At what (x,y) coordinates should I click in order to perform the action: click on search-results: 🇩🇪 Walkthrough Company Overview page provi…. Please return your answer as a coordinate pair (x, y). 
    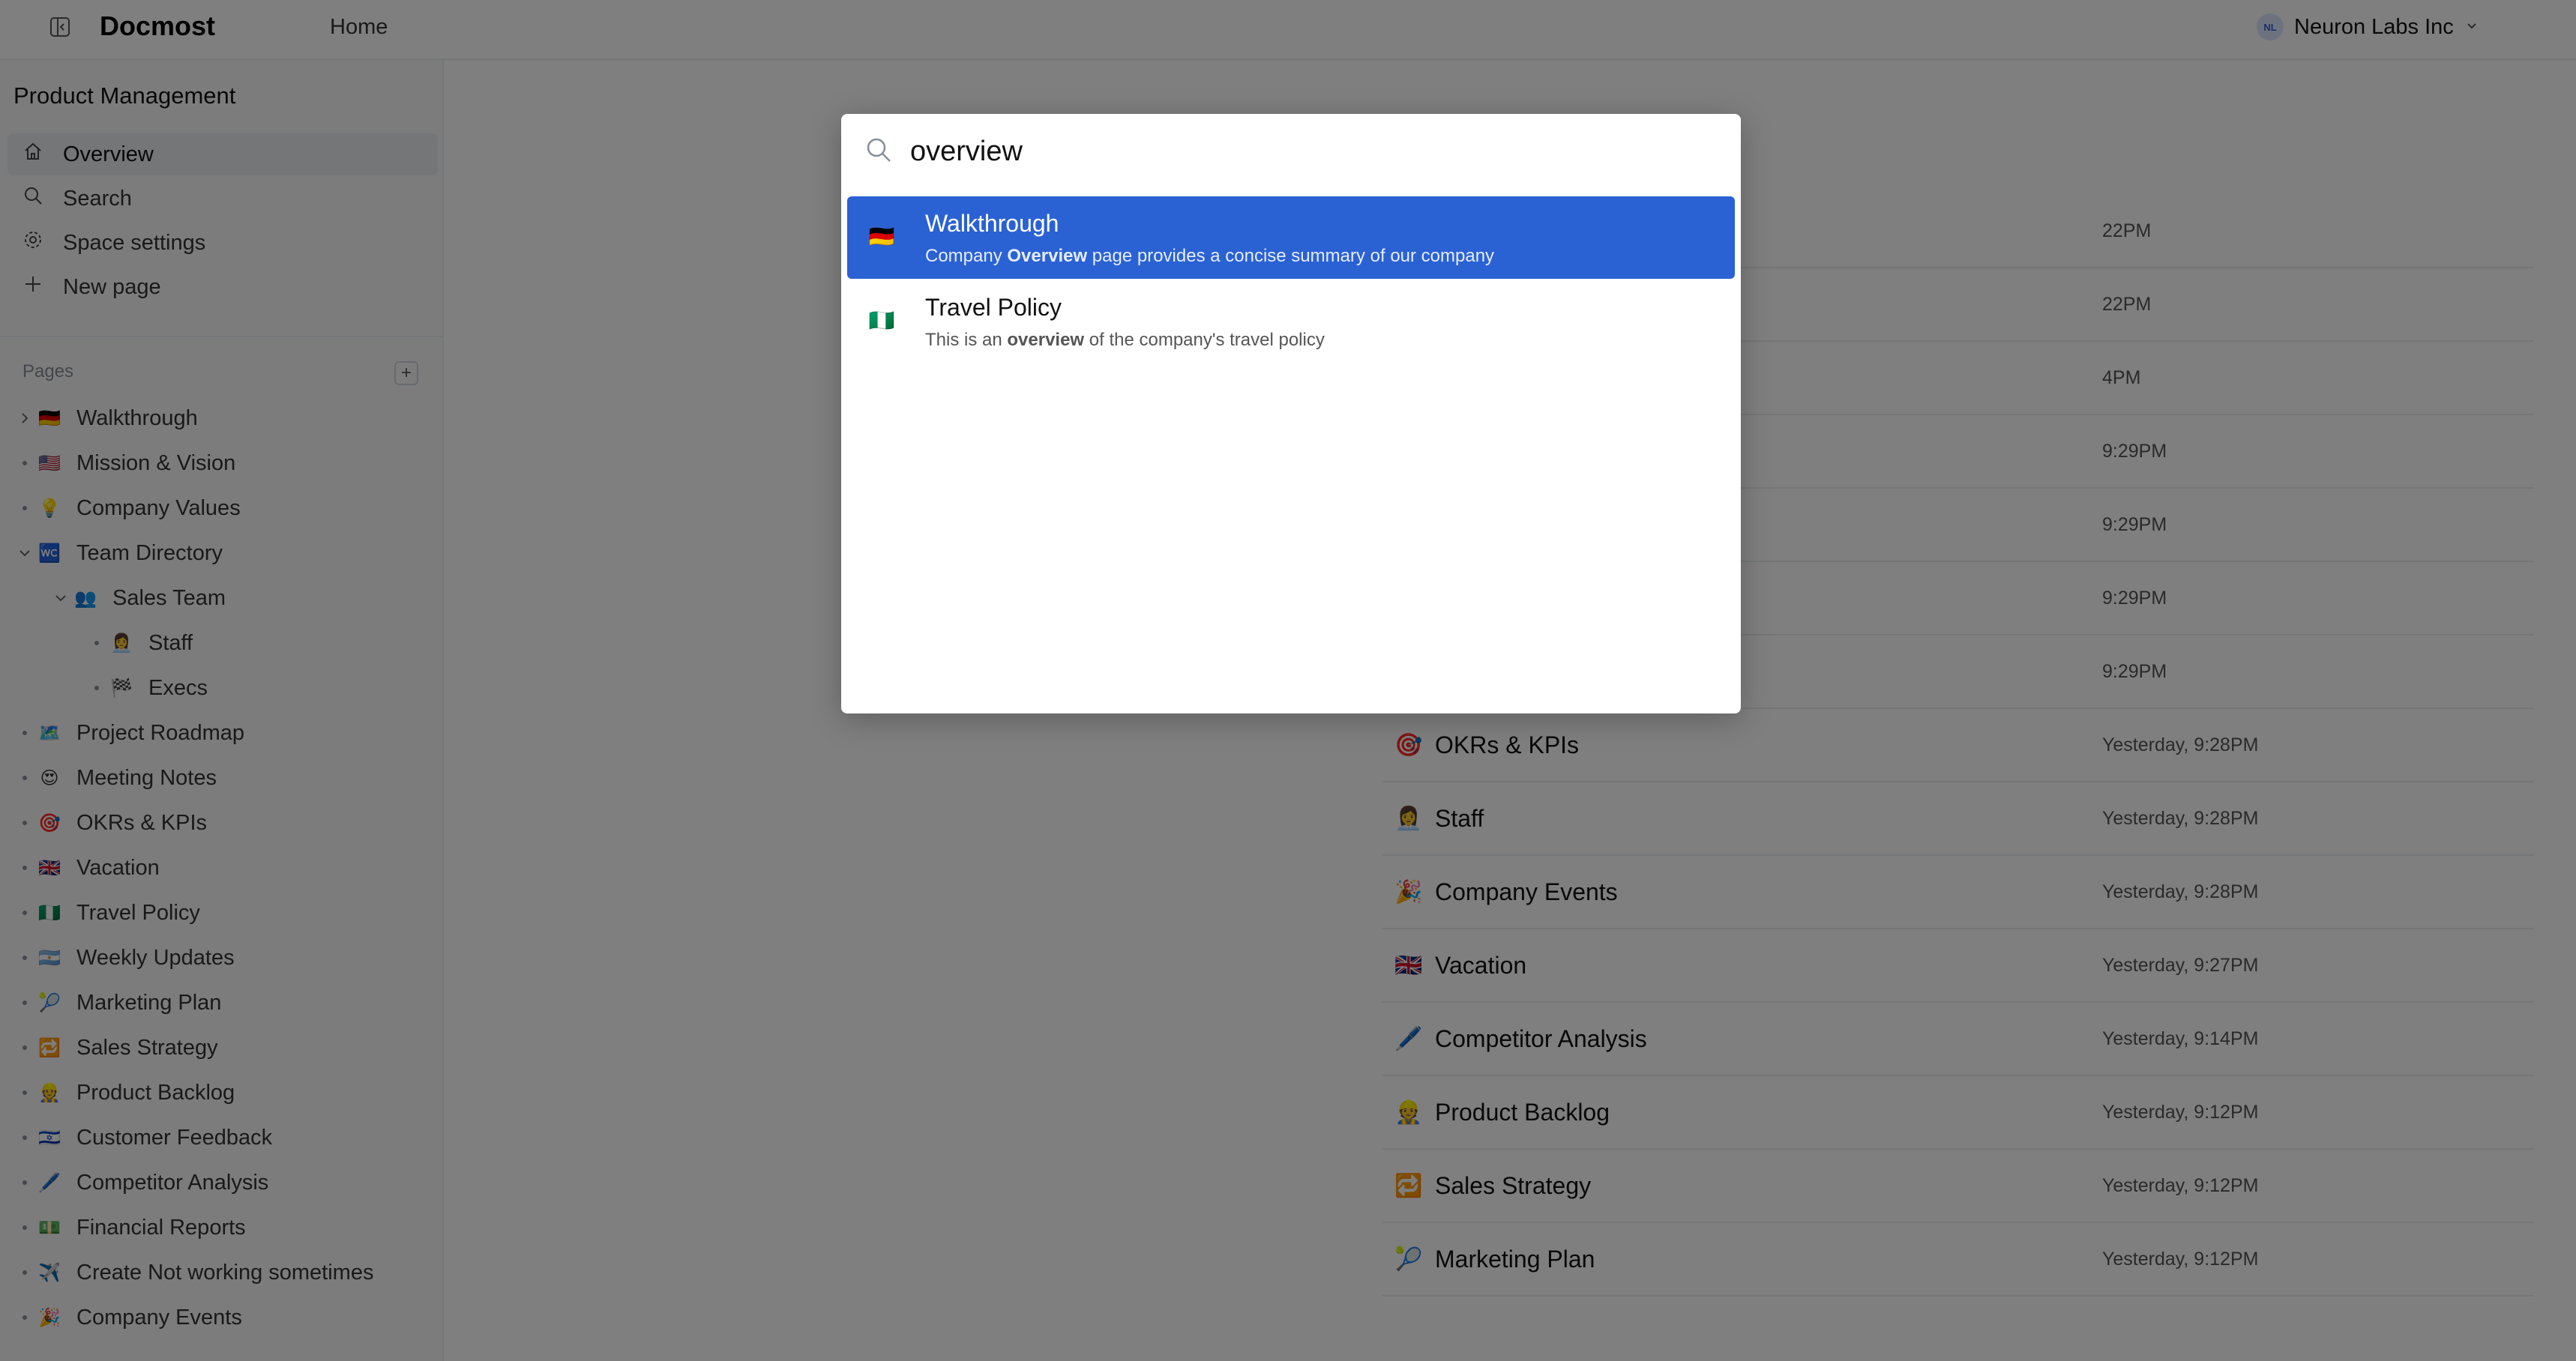
    Looking at the image, I should click on (1291, 280).